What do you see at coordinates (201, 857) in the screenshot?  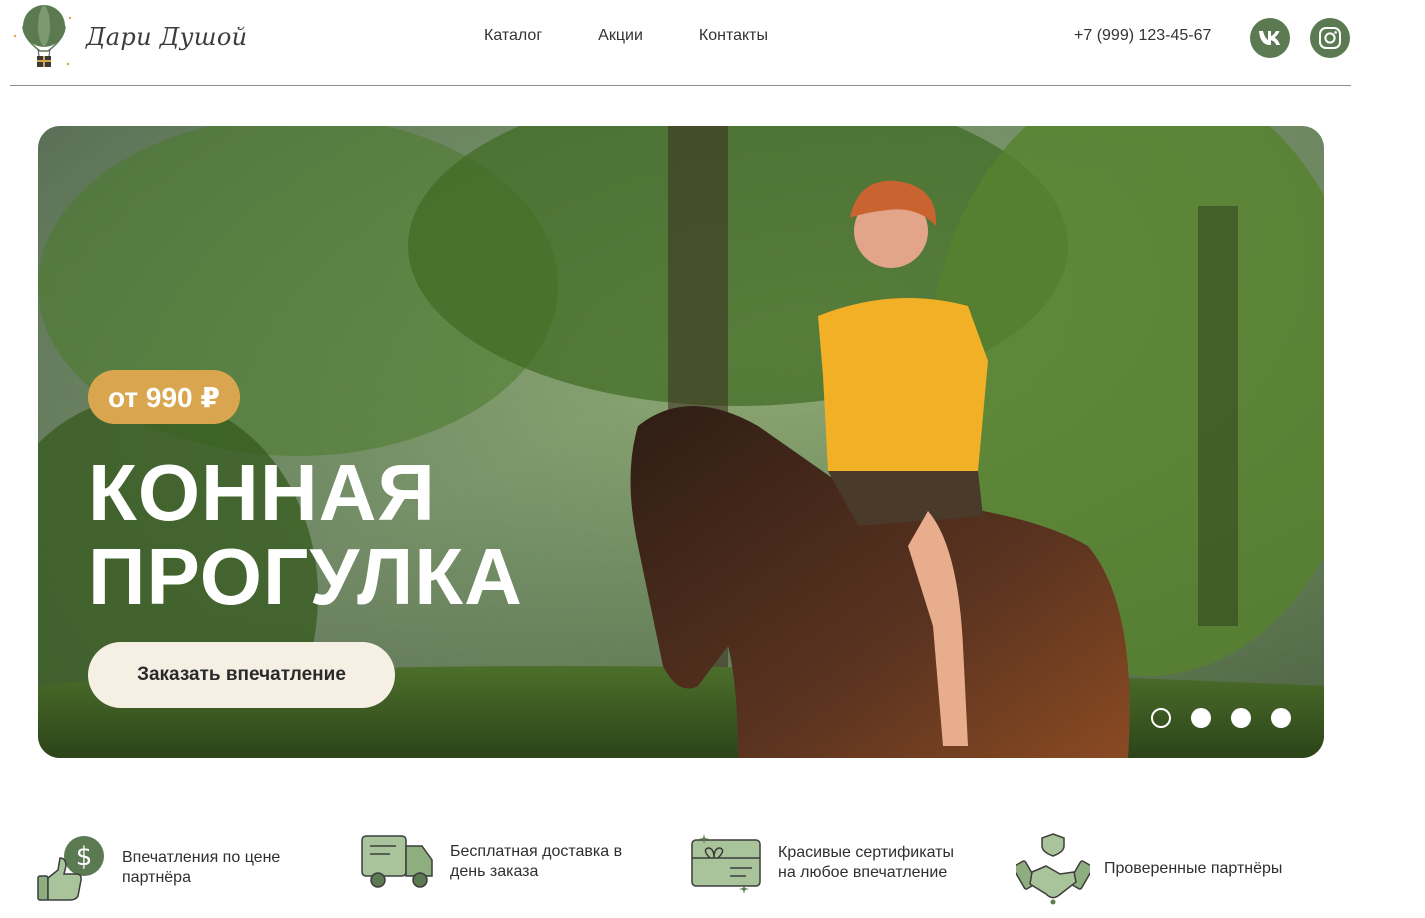 I see `feature-1-line1: Впечатления по цене` at bounding box center [201, 857].